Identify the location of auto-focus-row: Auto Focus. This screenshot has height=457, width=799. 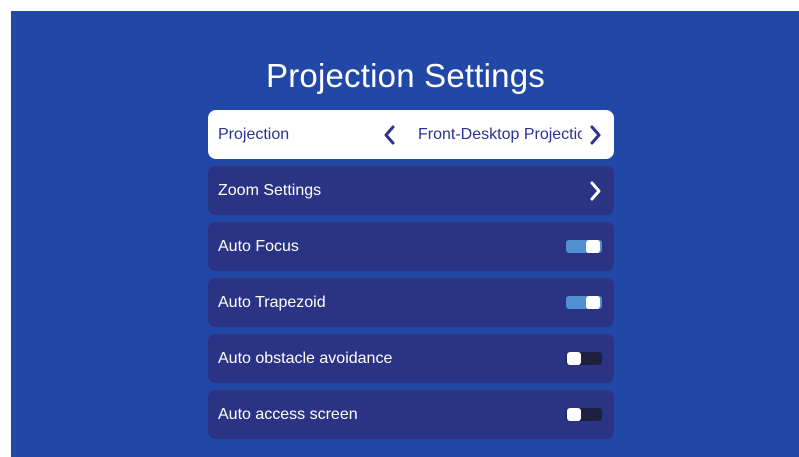
(411, 246).